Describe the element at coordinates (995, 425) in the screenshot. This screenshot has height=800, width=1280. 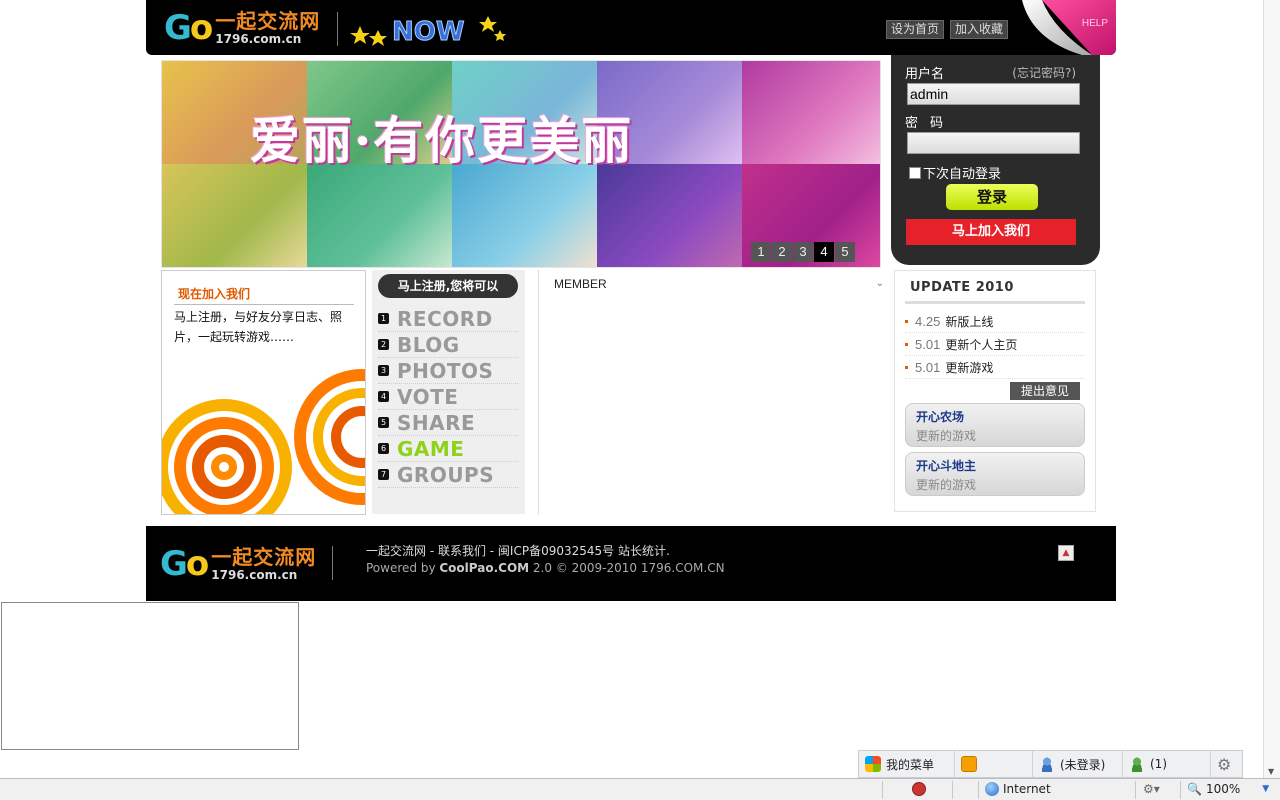
I see `game-card-farm: 开心农场 更新的游戏` at that location.